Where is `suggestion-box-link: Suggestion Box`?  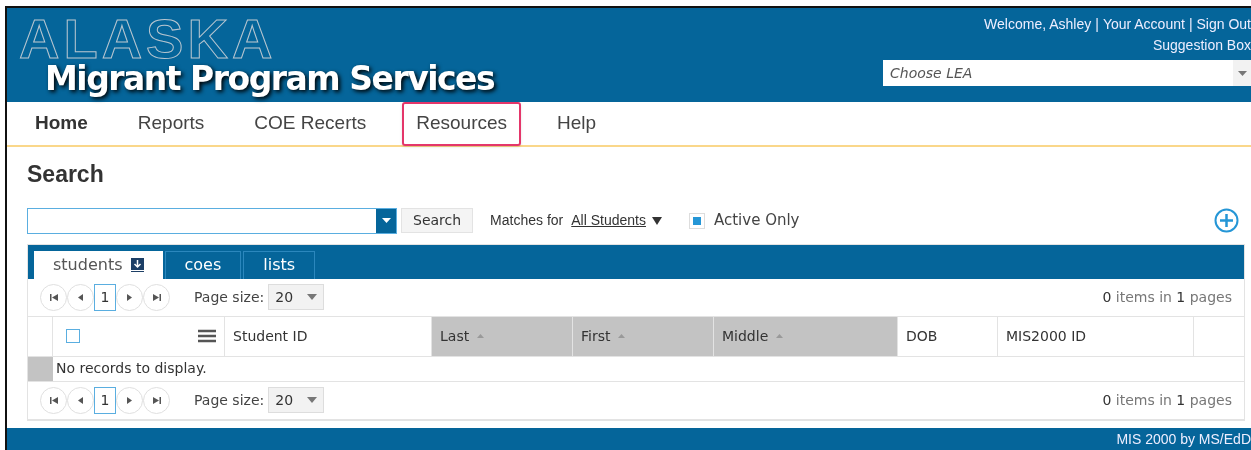 suggestion-box-link: Suggestion Box is located at coordinates (1201, 45).